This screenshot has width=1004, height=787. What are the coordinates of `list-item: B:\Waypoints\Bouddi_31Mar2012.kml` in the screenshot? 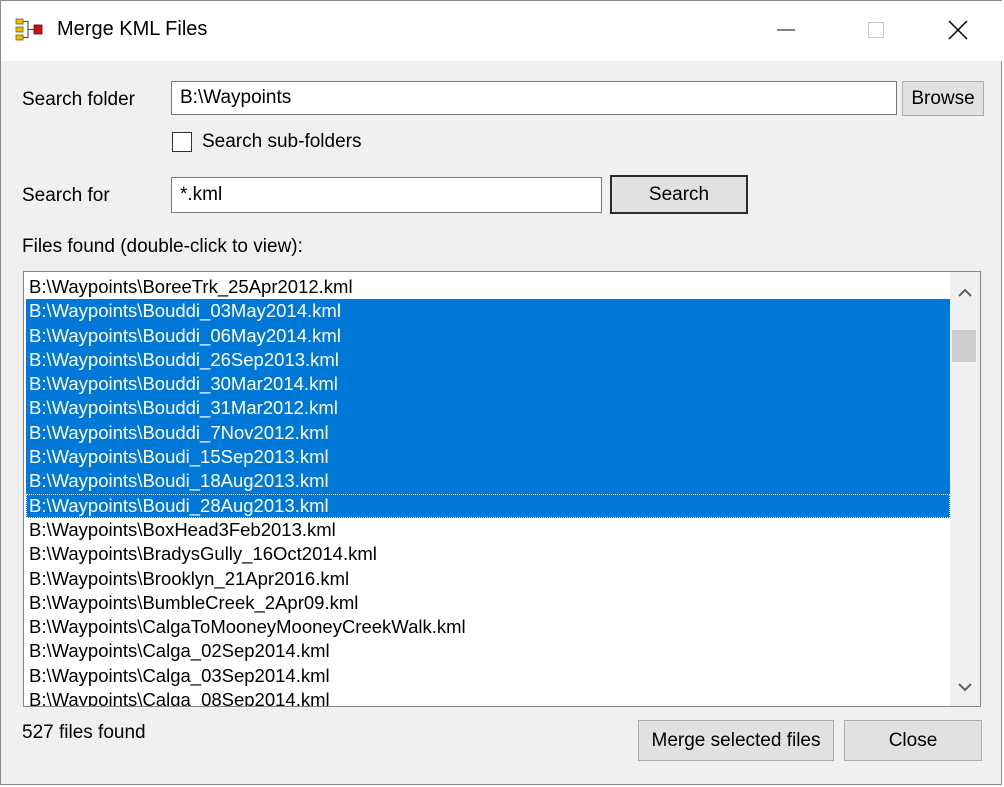 It's located at (488, 408).